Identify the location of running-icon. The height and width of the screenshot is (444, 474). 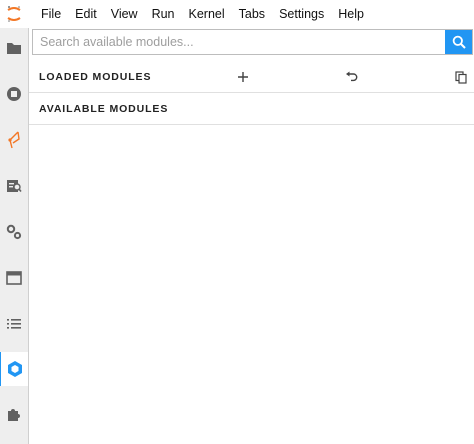
(14, 94).